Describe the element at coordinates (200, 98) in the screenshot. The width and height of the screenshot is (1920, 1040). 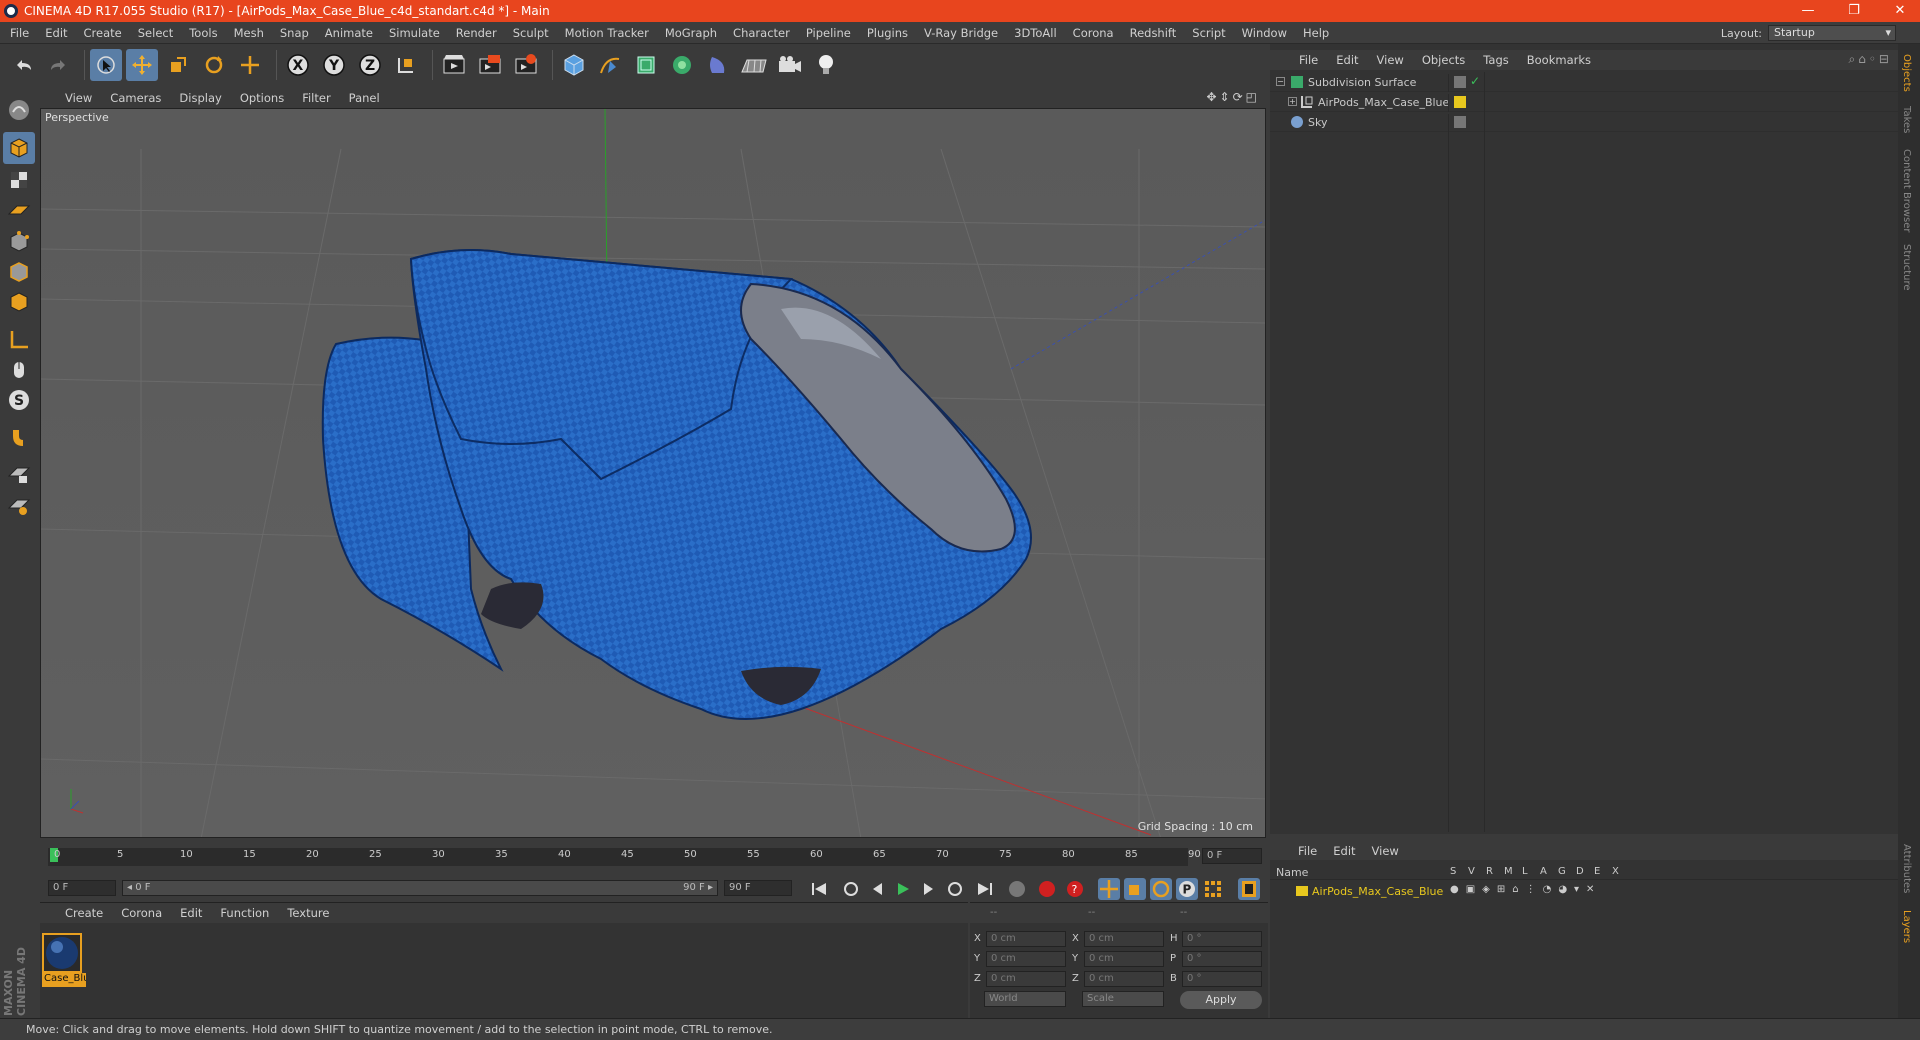
I see `viewport-menu-display: Display` at that location.